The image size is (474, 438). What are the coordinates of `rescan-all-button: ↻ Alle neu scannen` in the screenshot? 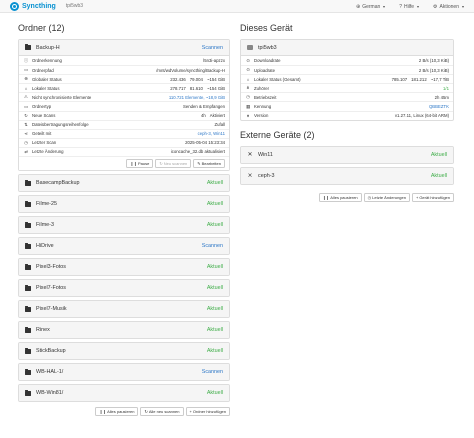 It's located at (162, 412).